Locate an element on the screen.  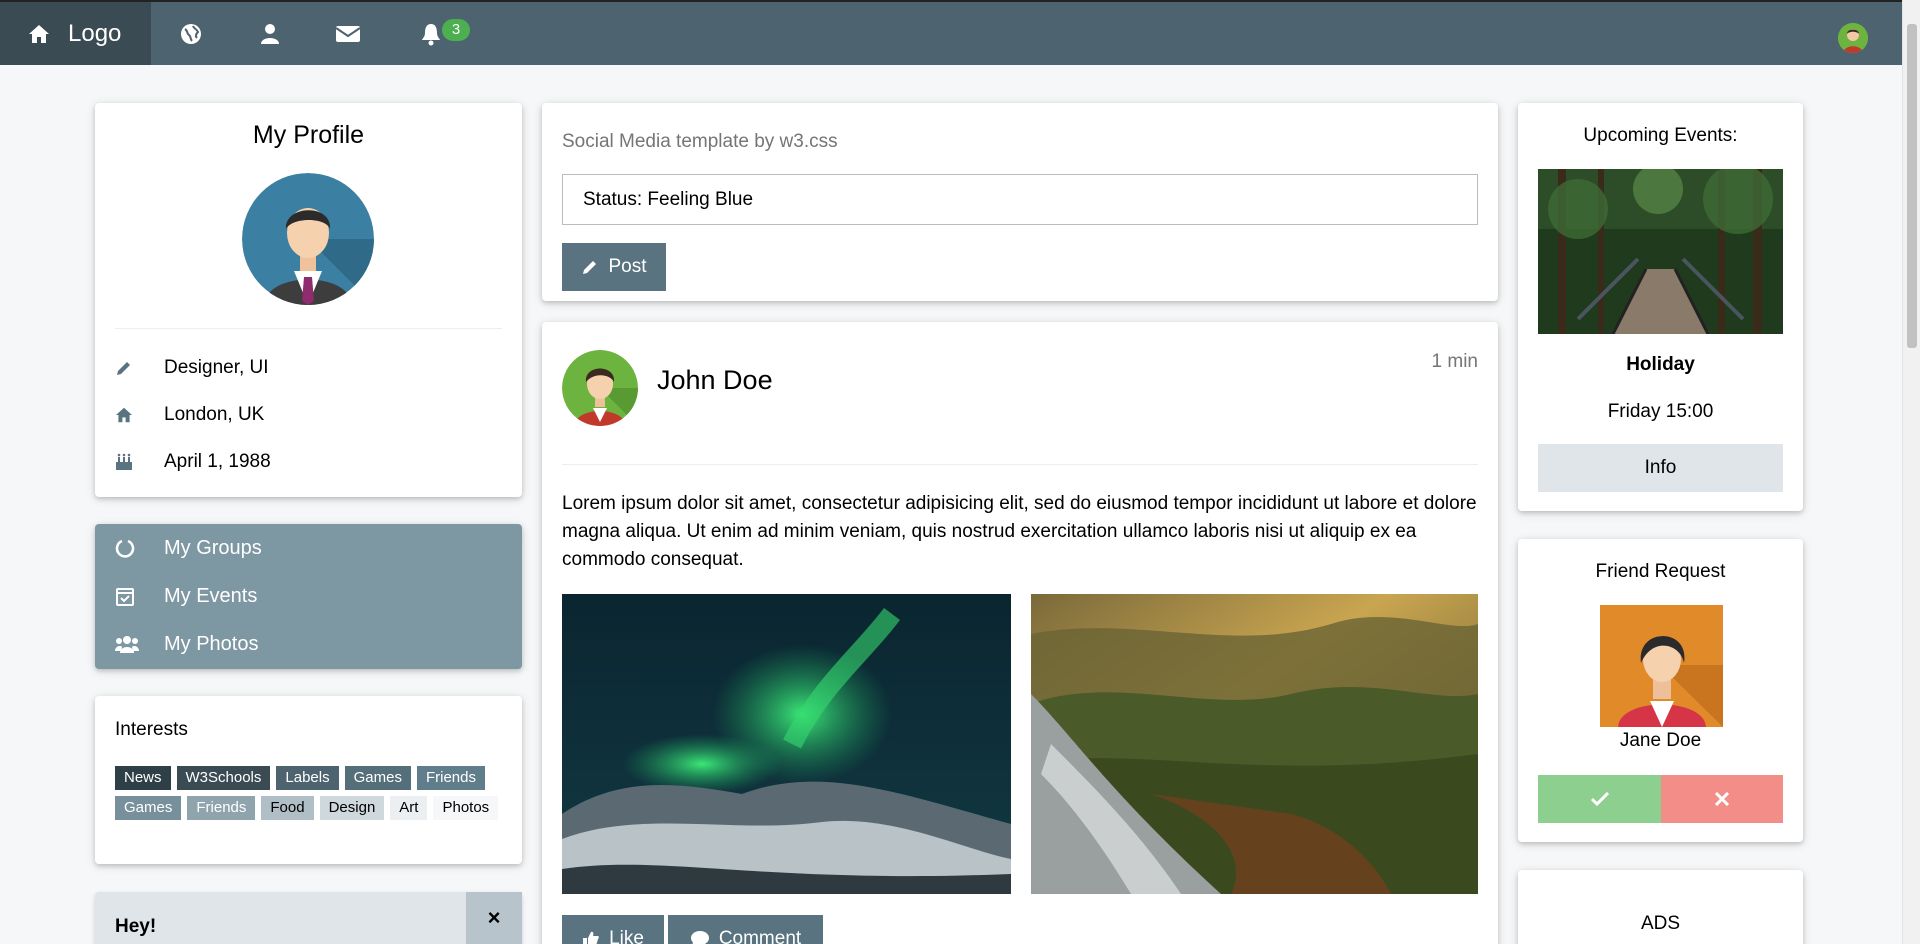
profile-title: My Profile is located at coordinates (308, 135).